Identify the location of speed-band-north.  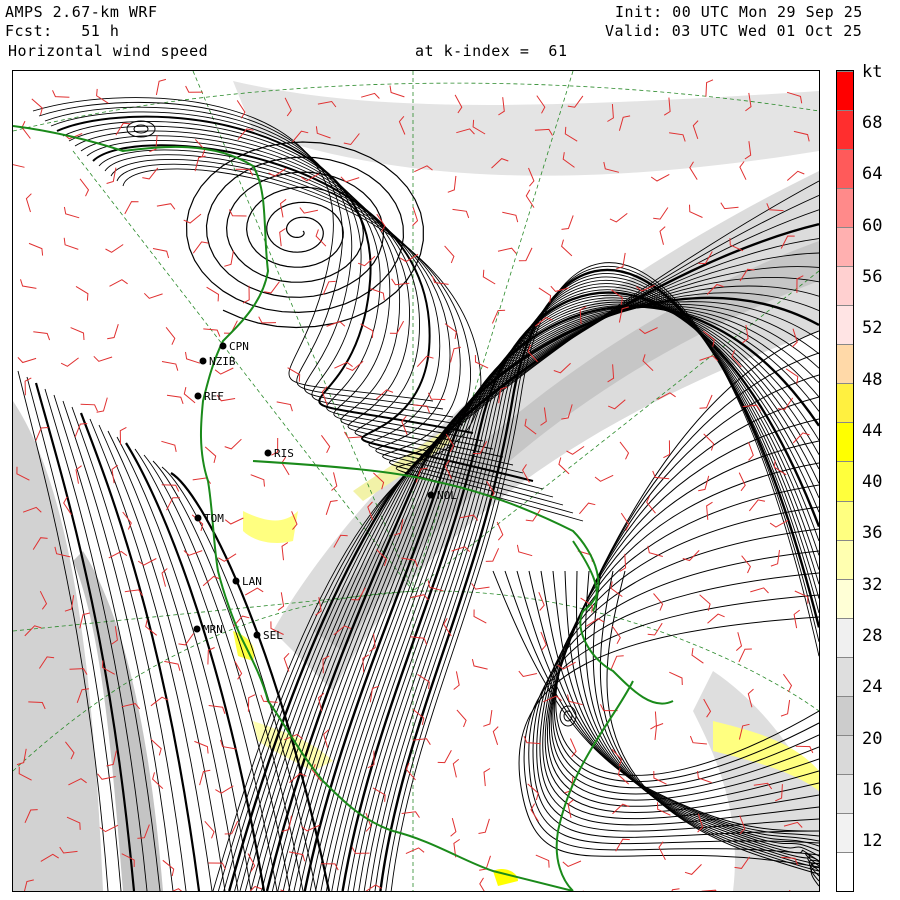
(526, 128).